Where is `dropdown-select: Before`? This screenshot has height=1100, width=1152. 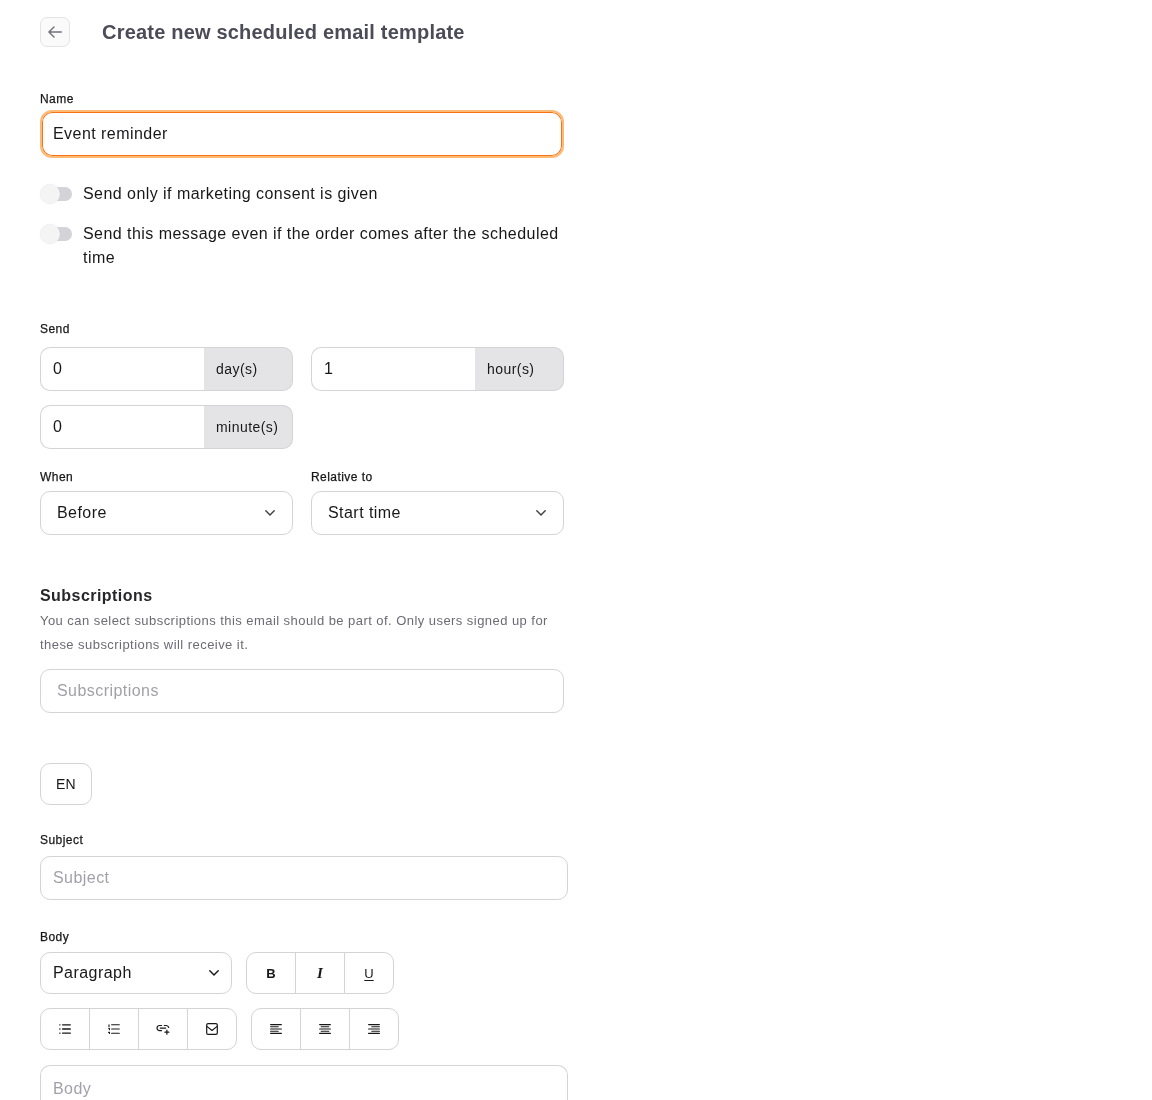 dropdown-select: Before is located at coordinates (166, 513).